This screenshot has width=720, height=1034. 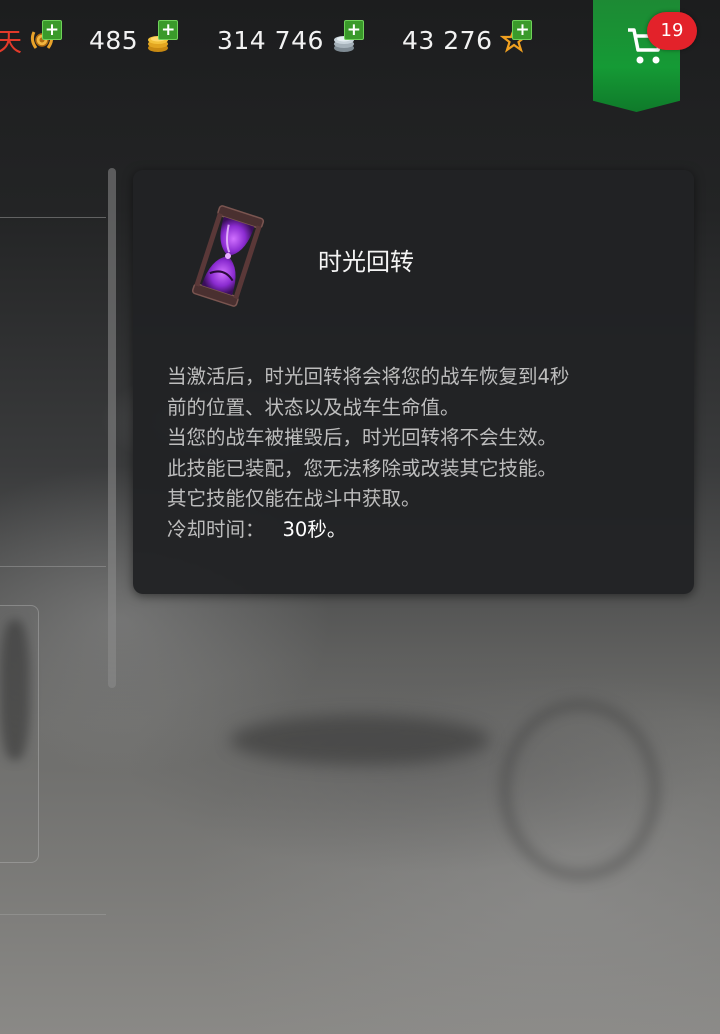 I want to click on gold-resource: 485 +, so click(x=134, y=39).